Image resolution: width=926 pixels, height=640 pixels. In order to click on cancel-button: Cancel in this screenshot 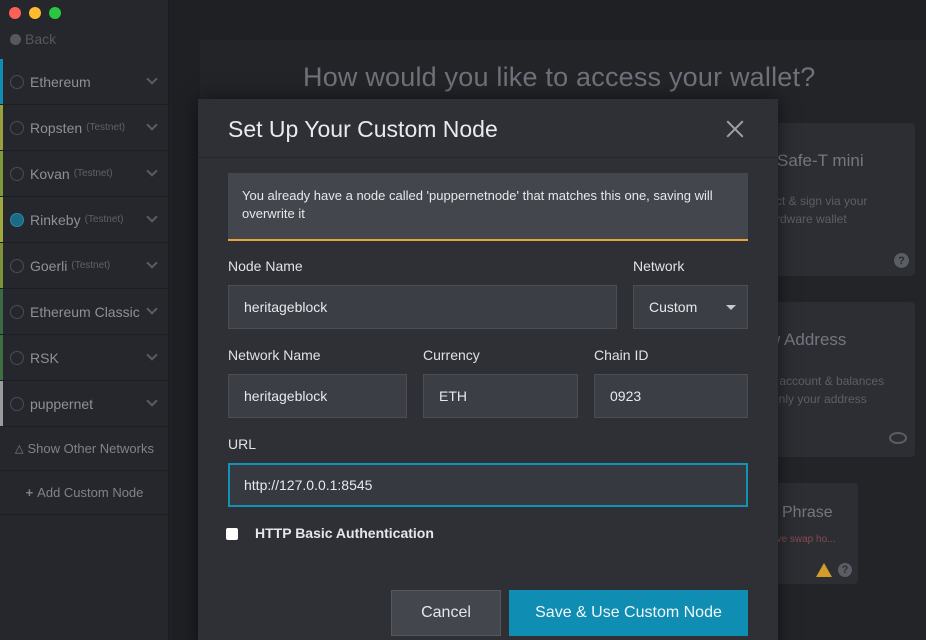, I will do `click(446, 613)`.